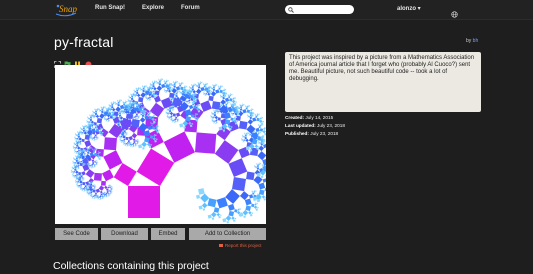  What do you see at coordinates (124, 234) in the screenshot?
I see `download-button: Download` at bounding box center [124, 234].